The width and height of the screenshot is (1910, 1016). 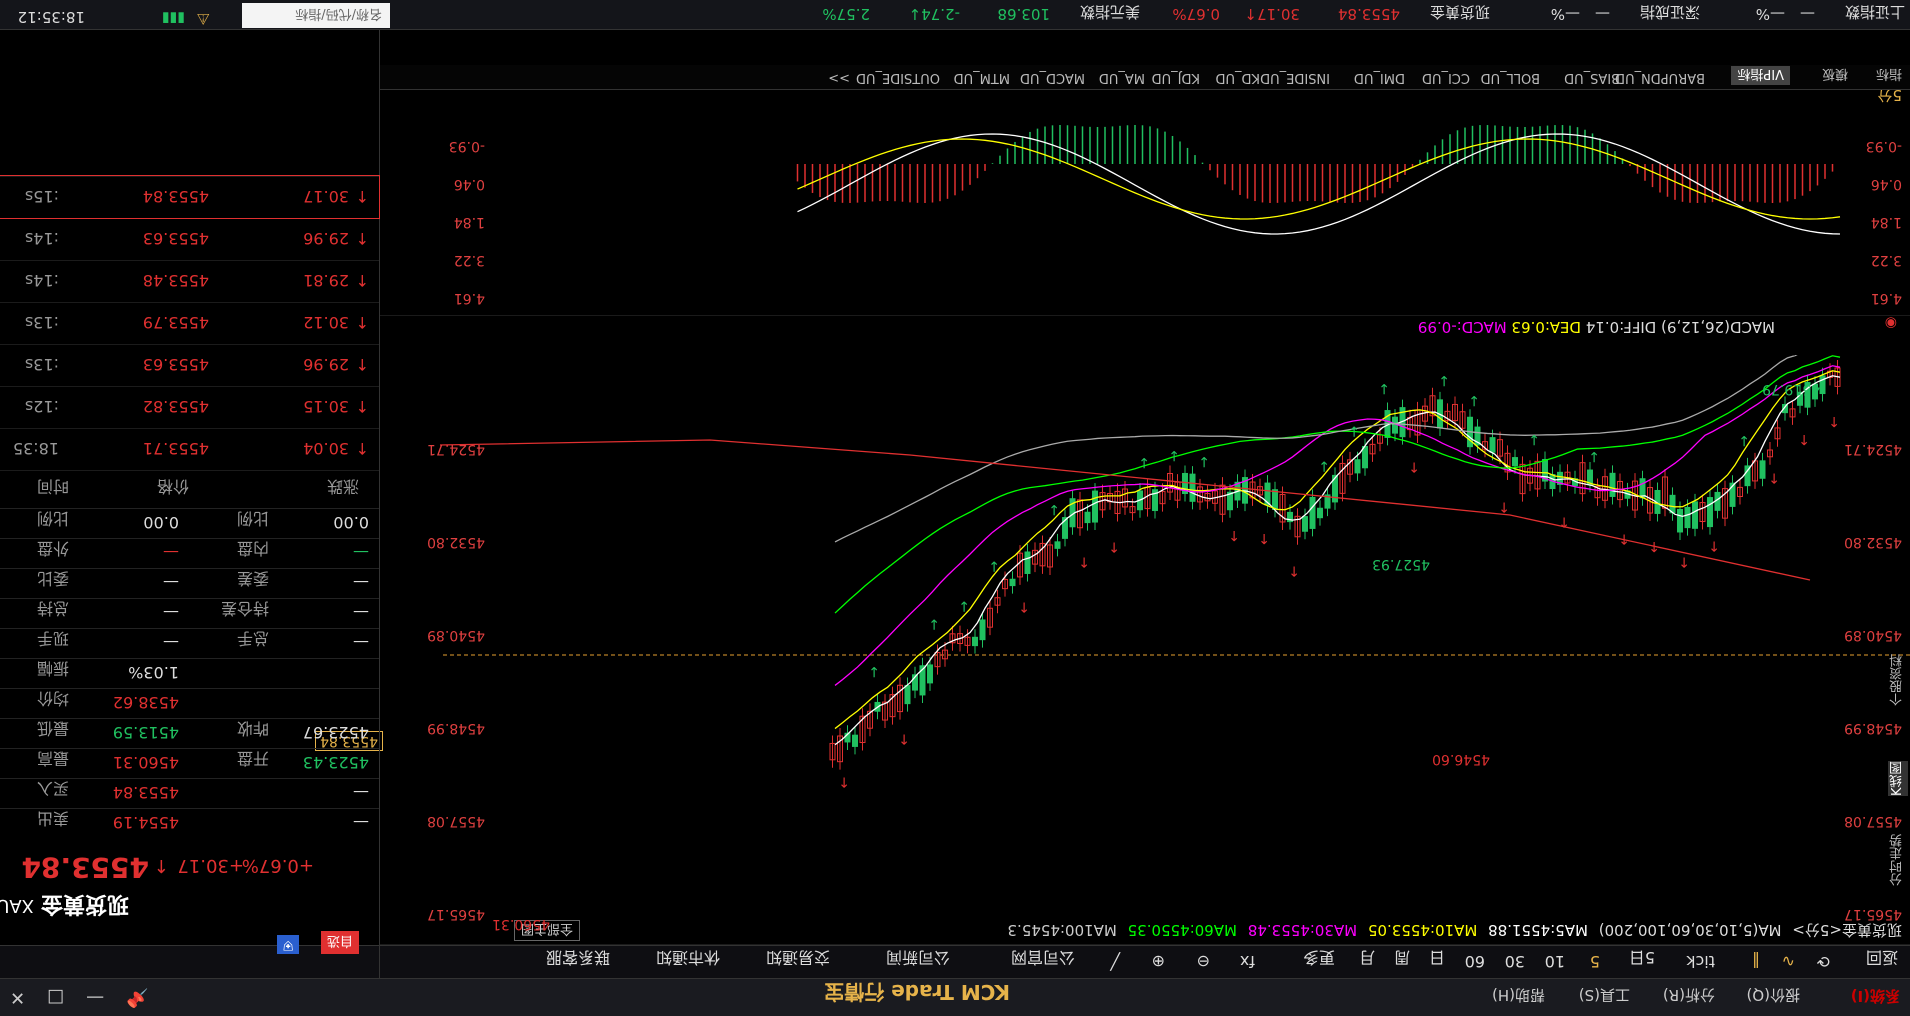 What do you see at coordinates (688, 959) in the screenshot?
I see `market-closure-button: 休市通知` at bounding box center [688, 959].